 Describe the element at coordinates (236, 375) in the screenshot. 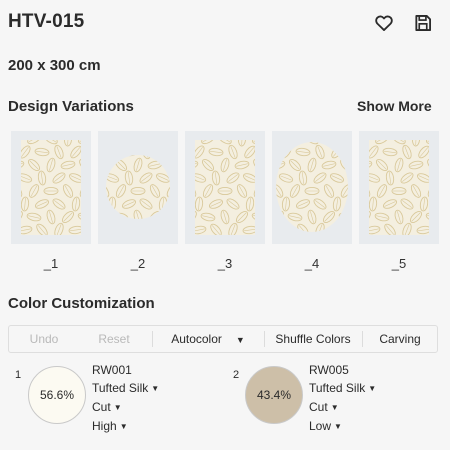

I see `color-index: 2` at that location.